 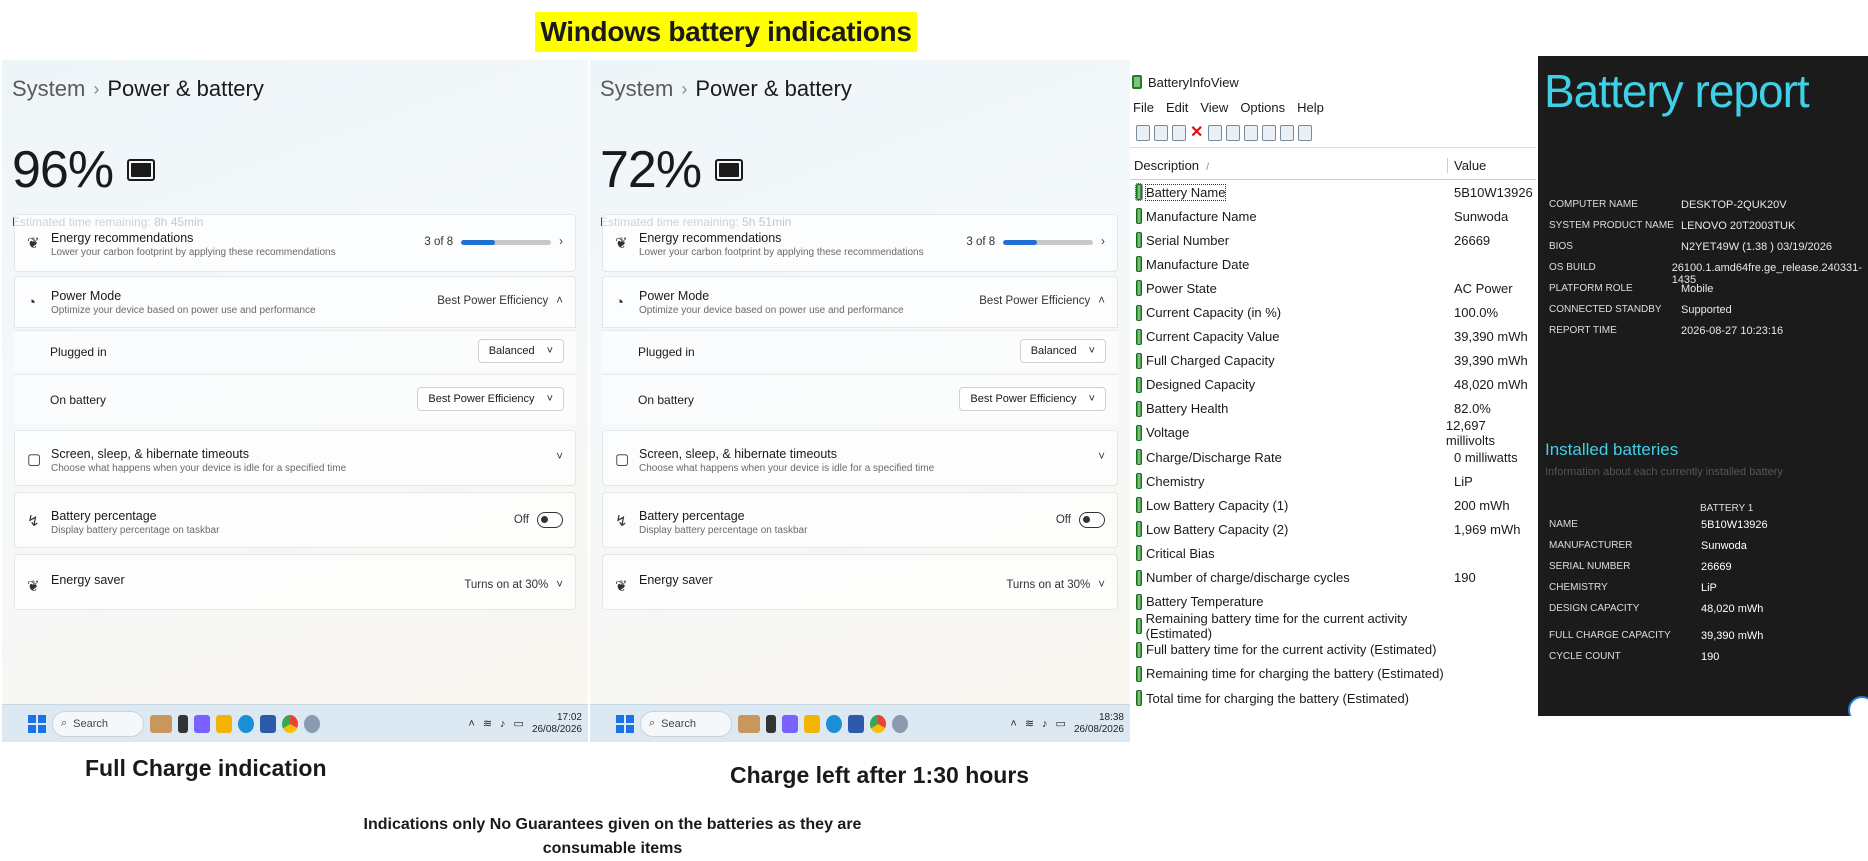 What do you see at coordinates (1067, 724) in the screenshot?
I see `system-tray: ˄ ≋ ♪ ▭ 18:38 26/08/2026` at bounding box center [1067, 724].